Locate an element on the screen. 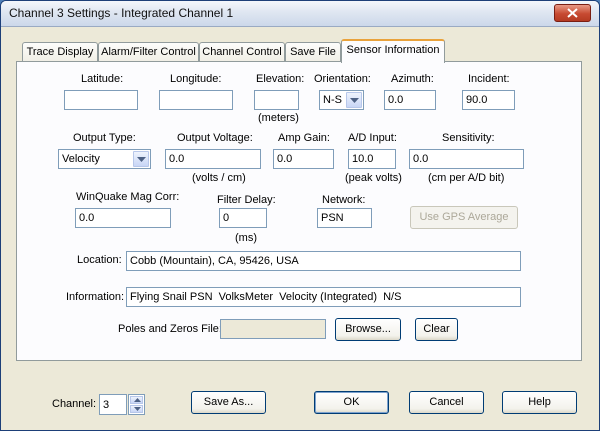 The width and height of the screenshot is (600, 431). sensitivity-unit: (cm per A/D bit) is located at coordinates (466, 178).